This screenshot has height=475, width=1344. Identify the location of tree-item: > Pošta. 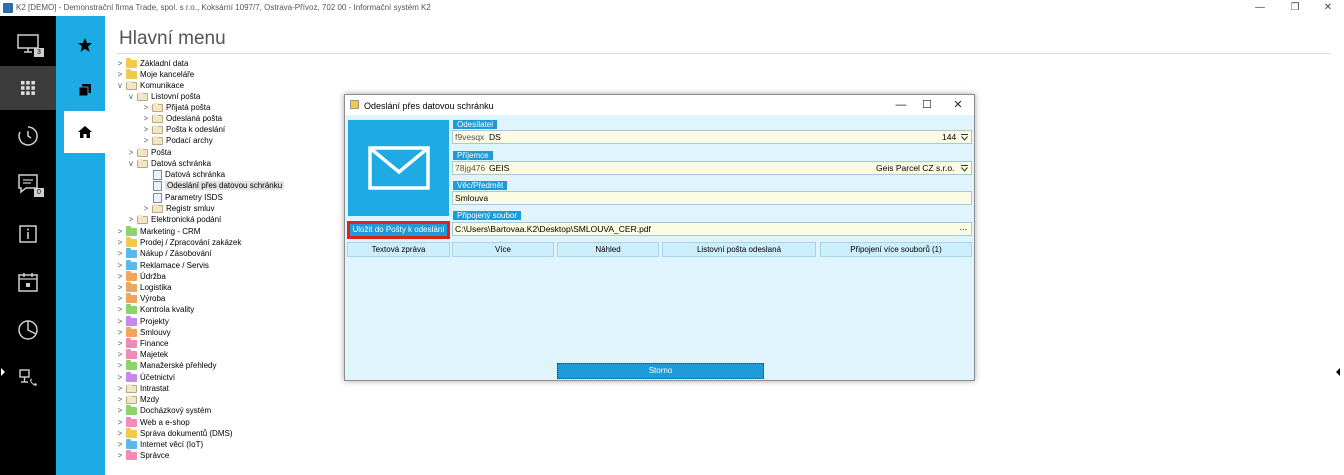
(149, 152).